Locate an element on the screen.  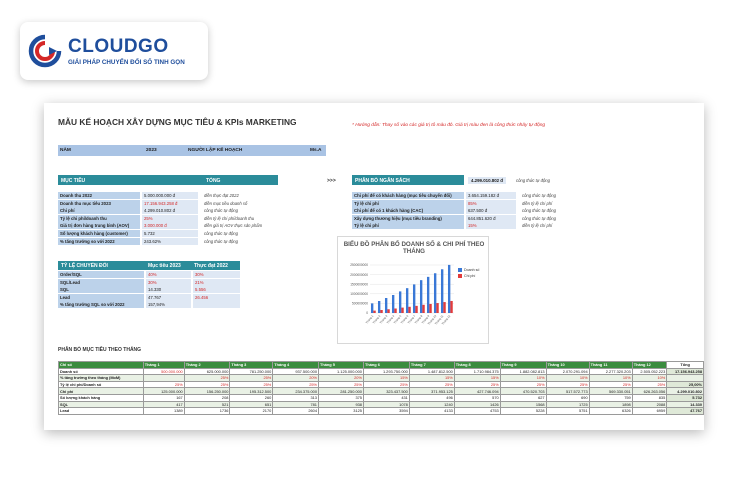
target-label: Doanh thu mục tiêu 2023 is located at coordinates (99, 203).